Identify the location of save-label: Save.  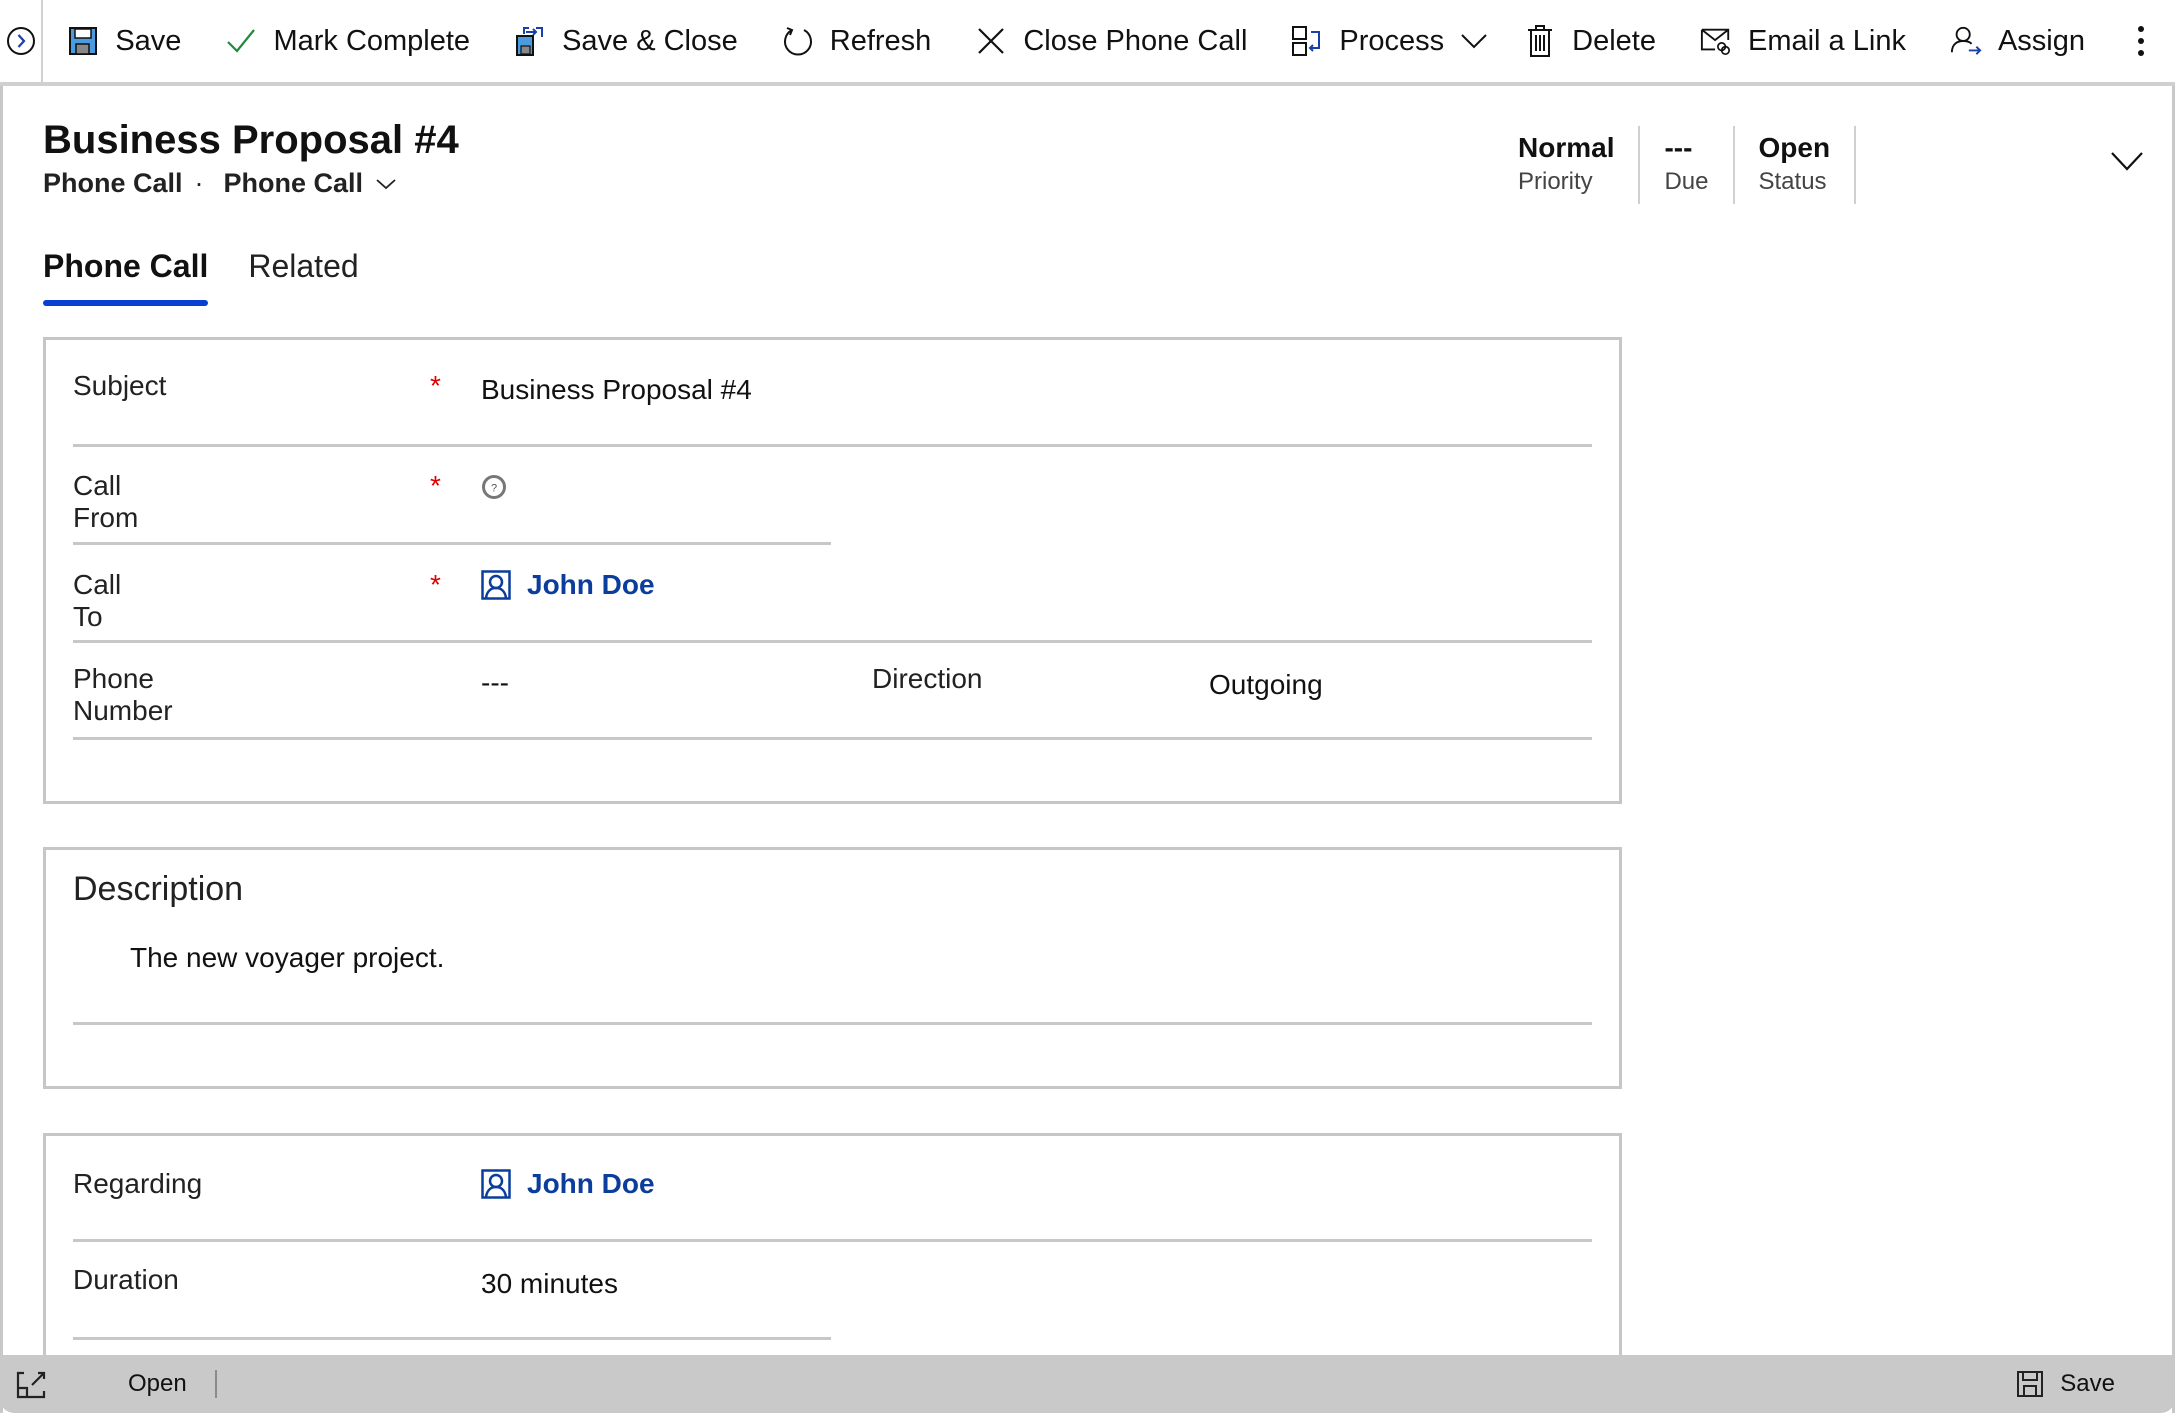
(148, 40).